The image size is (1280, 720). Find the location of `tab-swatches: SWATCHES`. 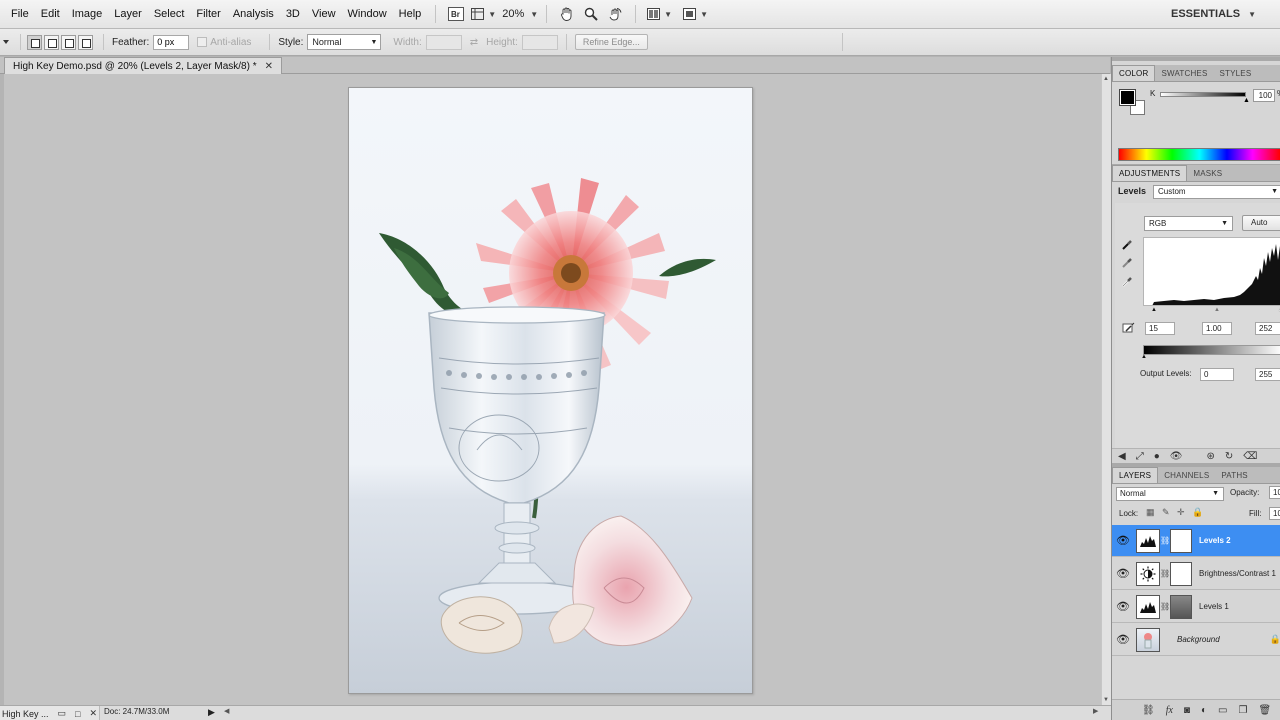

tab-swatches: SWATCHES is located at coordinates (1184, 73).